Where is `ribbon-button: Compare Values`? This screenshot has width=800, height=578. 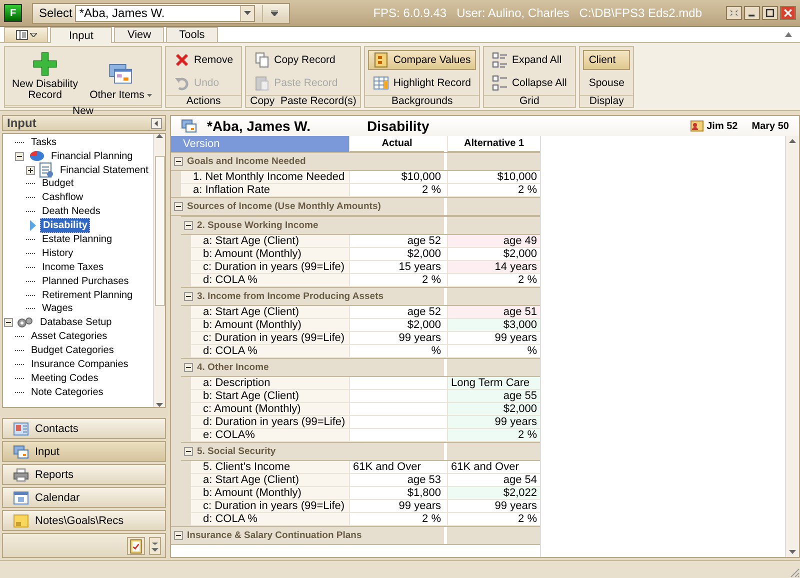
ribbon-button: Compare Values is located at coordinates (422, 60).